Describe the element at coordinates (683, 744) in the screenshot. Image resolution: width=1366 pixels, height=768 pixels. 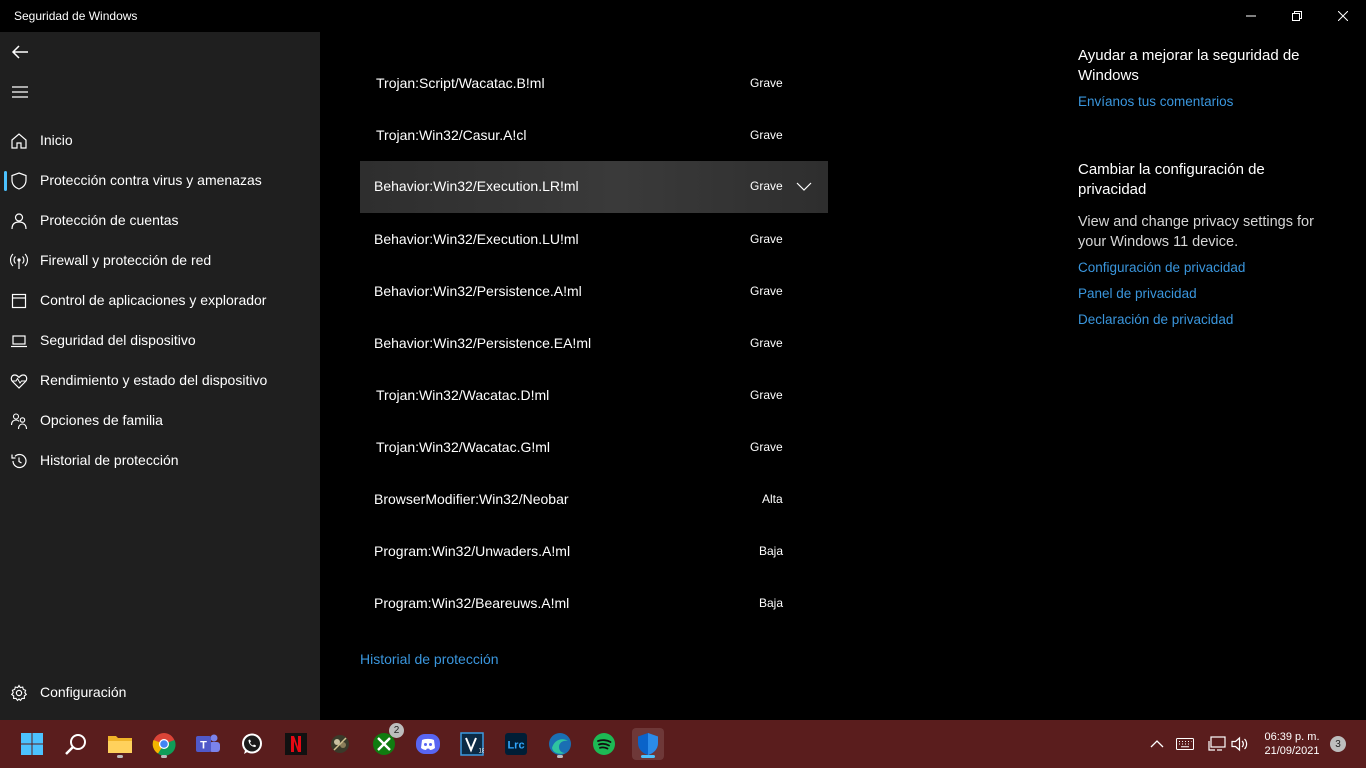
I see `taskbar: T 2 18 Lrc 06:39 p. m. 21/09/2021 3` at that location.